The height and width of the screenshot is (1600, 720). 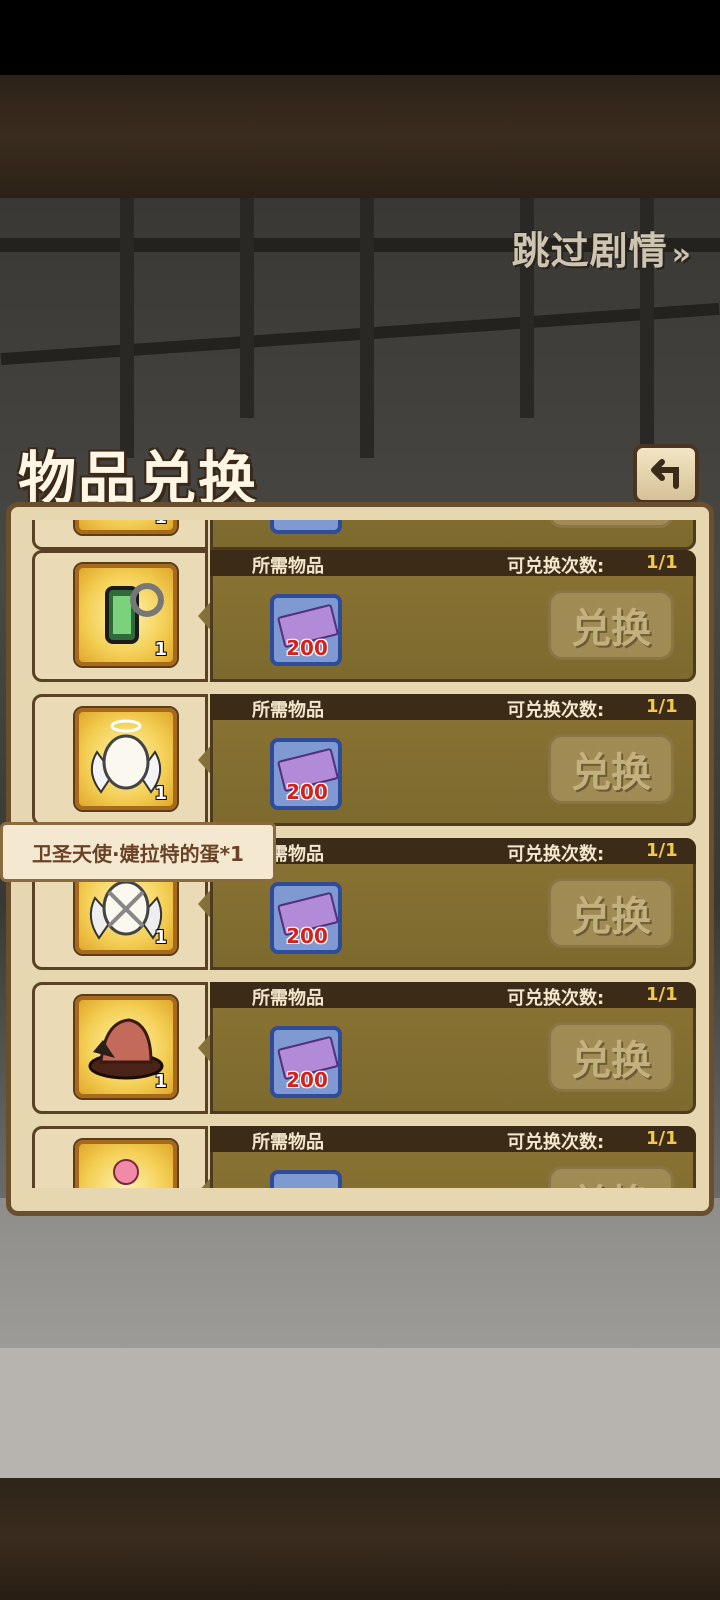 What do you see at coordinates (360, 37) in the screenshot?
I see `status-bar` at bounding box center [360, 37].